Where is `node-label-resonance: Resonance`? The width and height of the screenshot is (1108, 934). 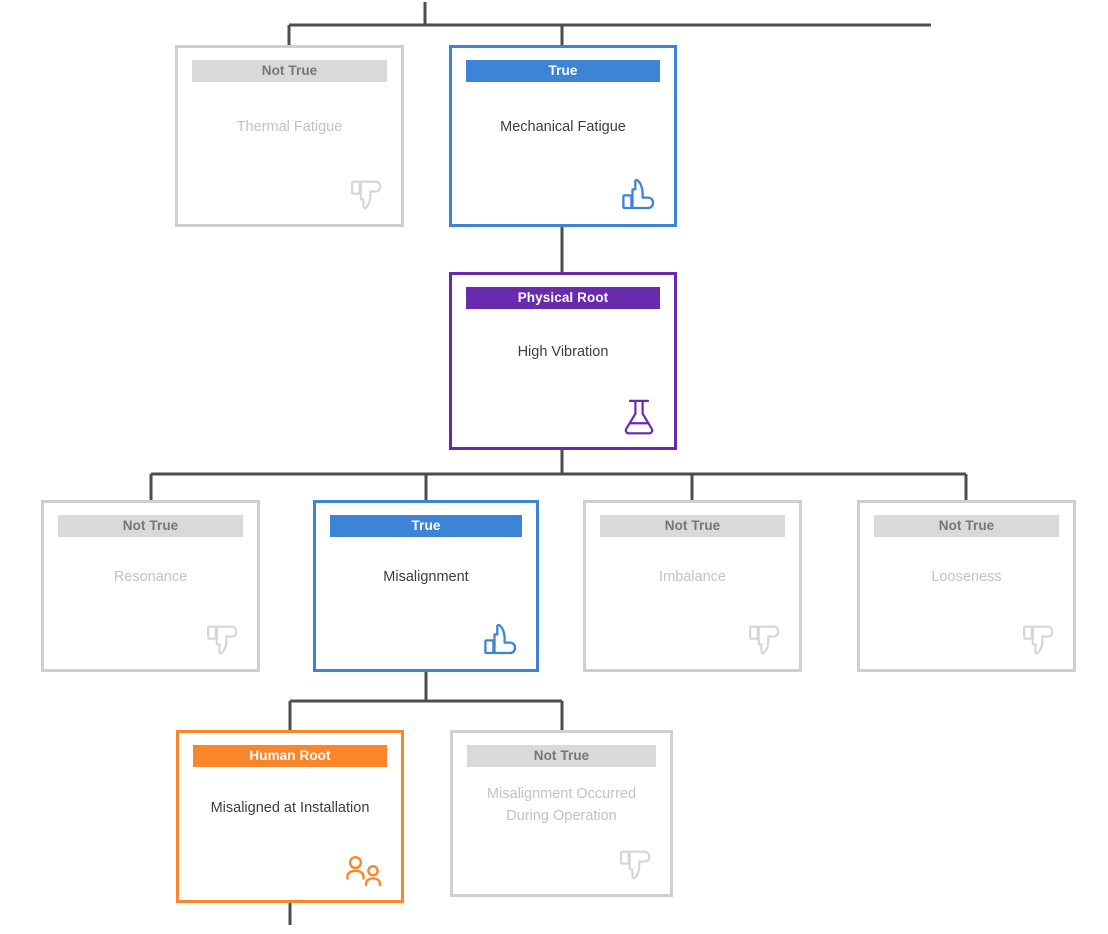 node-label-resonance: Resonance is located at coordinates (150, 577).